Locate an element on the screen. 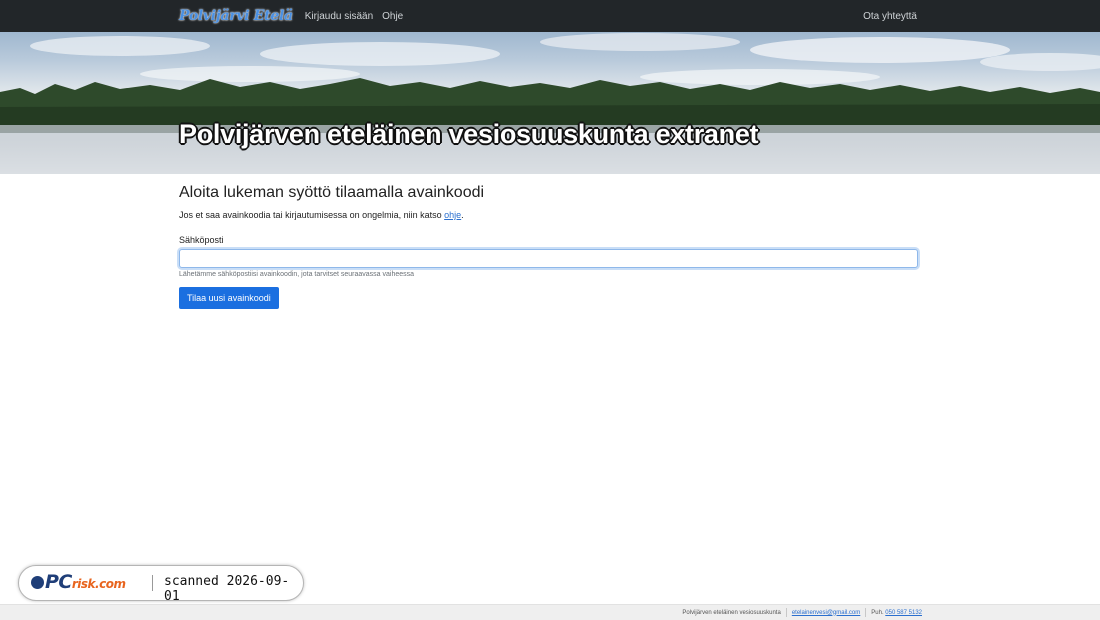  scan-date-text: scanned 2026-09-01 is located at coordinates (227, 589).